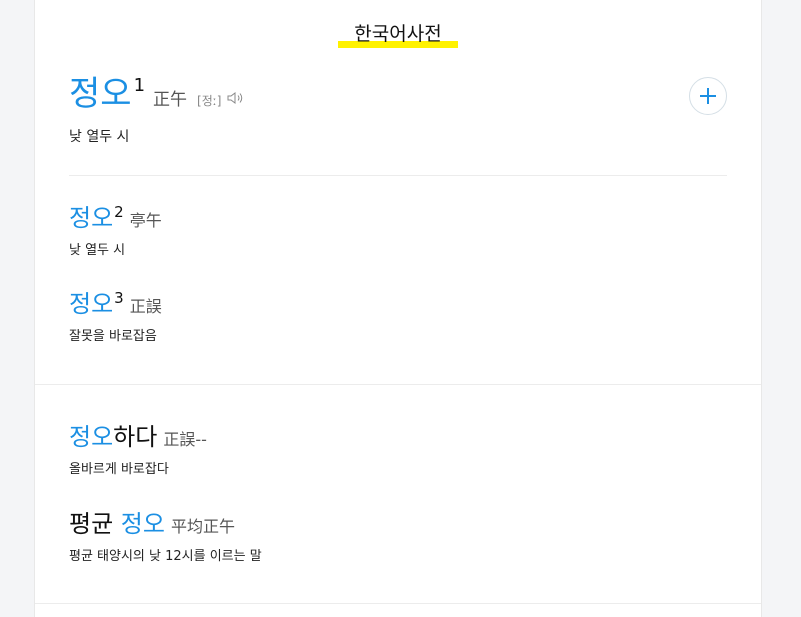 This screenshot has width=801, height=617. I want to click on related-entry: 평균 정오 平均正午 평균 태양시의 낮 12시를 이르는 말, so click(165, 534).